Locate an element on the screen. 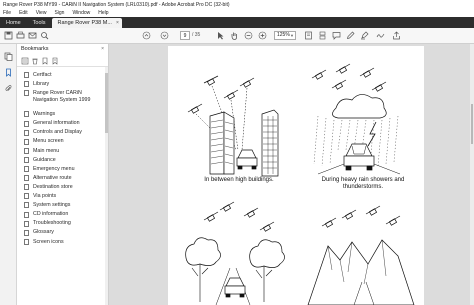 Image resolution: width=474 pixels, height=305 pixels. bookmark-item: Screen icons is located at coordinates (62, 242).